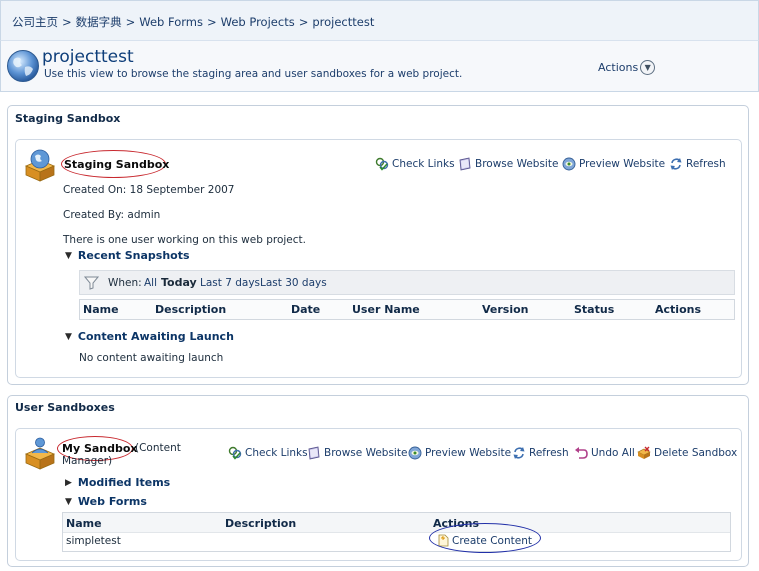 This screenshot has width=759, height=571. Describe the element at coordinates (158, 448) in the screenshot. I see `sandbox-role-line1: (Content` at that location.